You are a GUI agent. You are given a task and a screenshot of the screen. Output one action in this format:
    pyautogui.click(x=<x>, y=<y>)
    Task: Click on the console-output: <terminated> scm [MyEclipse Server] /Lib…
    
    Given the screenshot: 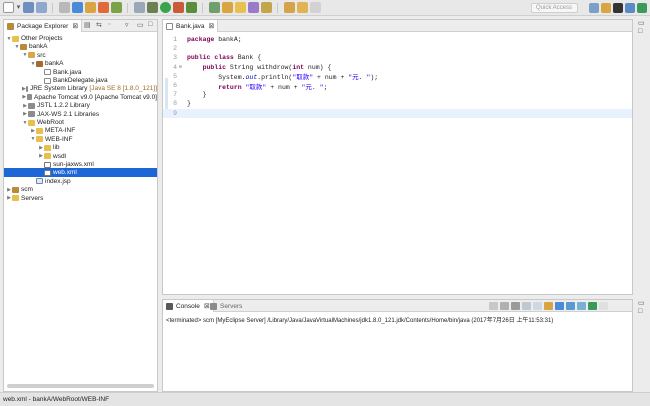 What is the action you would take?
    pyautogui.click(x=360, y=321)
    